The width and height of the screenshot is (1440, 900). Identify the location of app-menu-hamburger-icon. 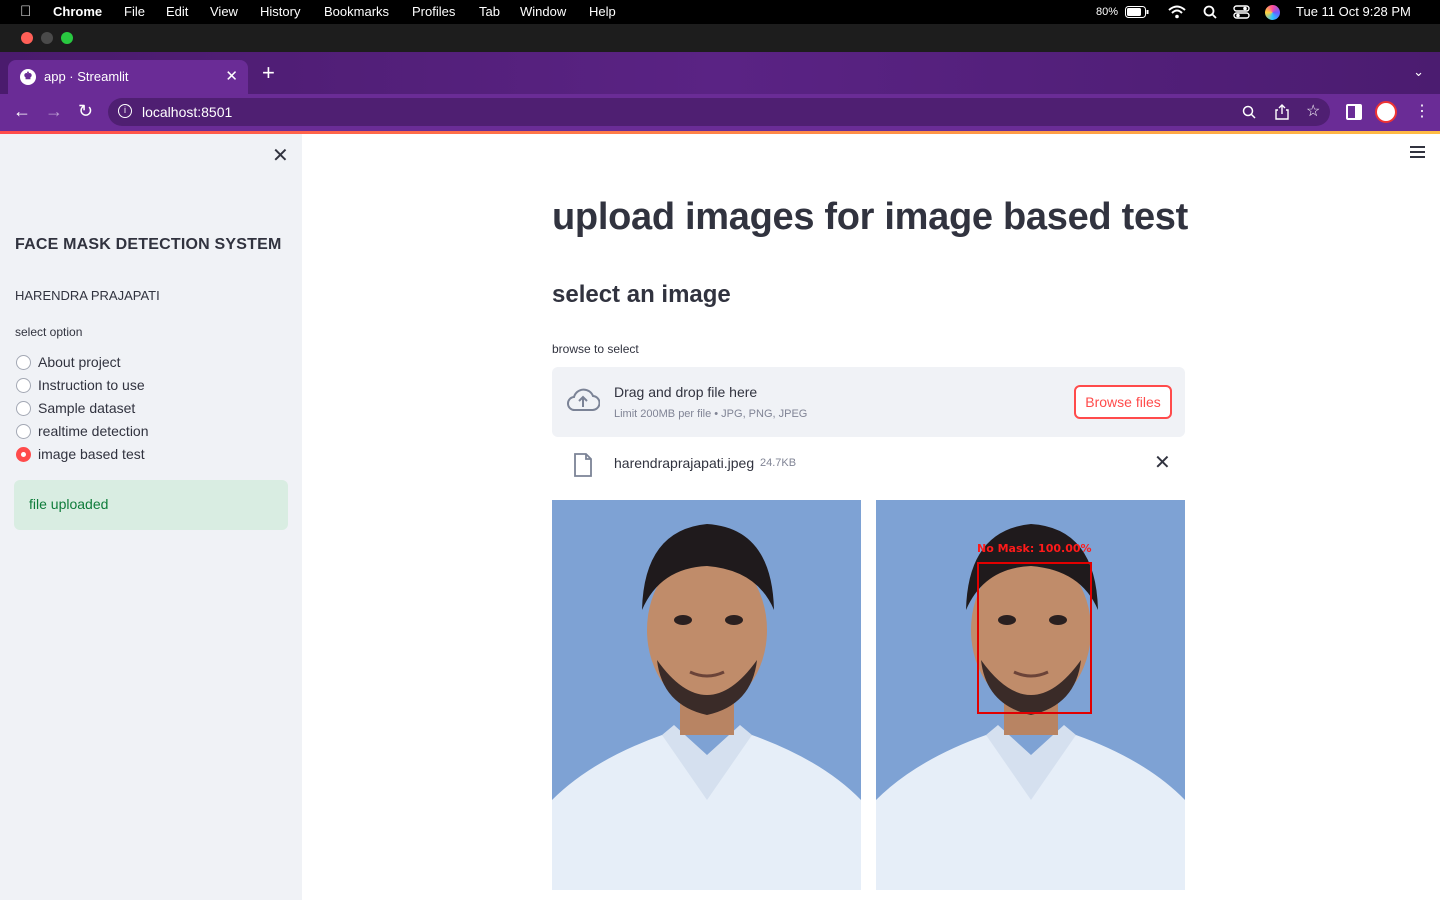
(1417, 153).